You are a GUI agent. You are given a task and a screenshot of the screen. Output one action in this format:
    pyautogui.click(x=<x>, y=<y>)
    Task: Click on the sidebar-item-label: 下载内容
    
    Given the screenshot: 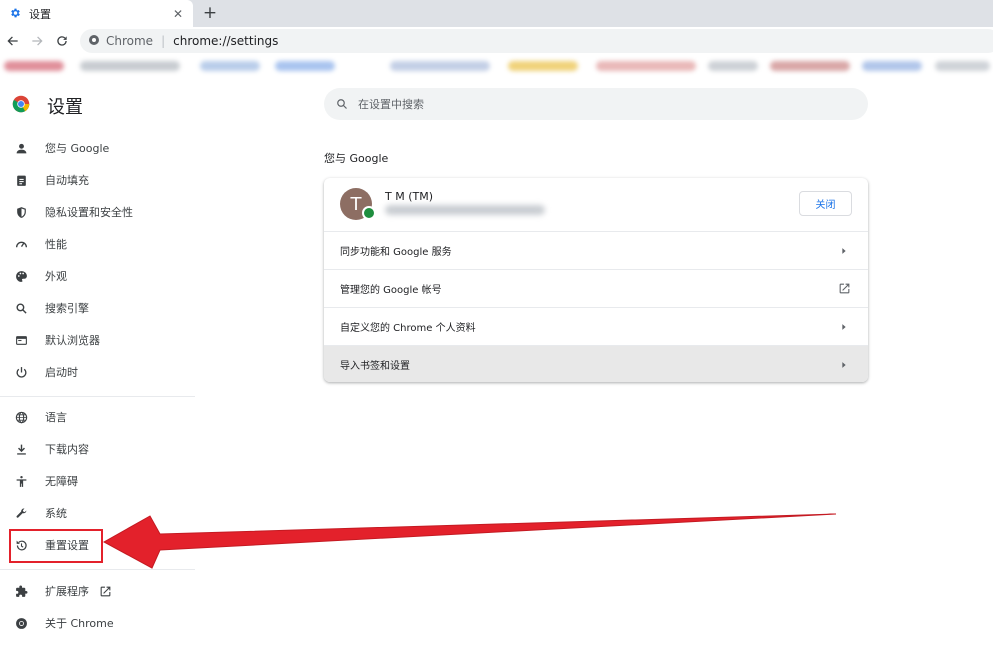 What is the action you would take?
    pyautogui.click(x=67, y=449)
    